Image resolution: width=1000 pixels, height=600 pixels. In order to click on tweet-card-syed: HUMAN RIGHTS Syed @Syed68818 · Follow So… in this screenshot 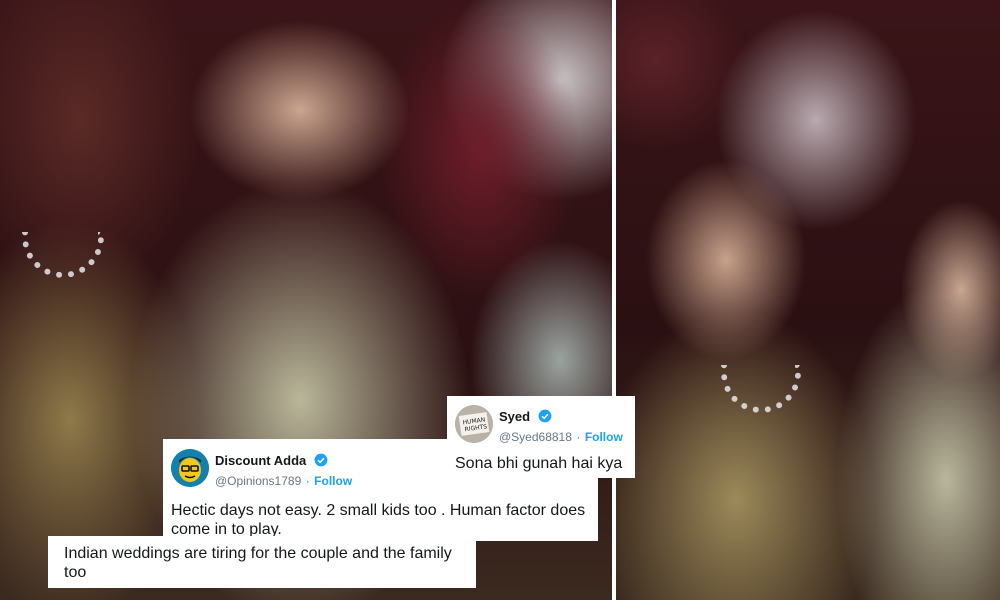, I will do `click(541, 437)`.